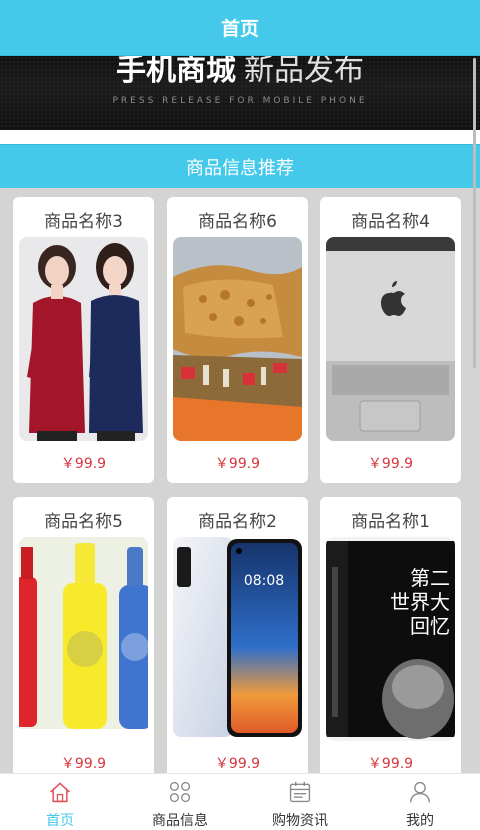  Describe the element at coordinates (240, 101) in the screenshot. I see `banner-subtitle: PRESS RELEASE FOR MOBILE PHONE` at that location.